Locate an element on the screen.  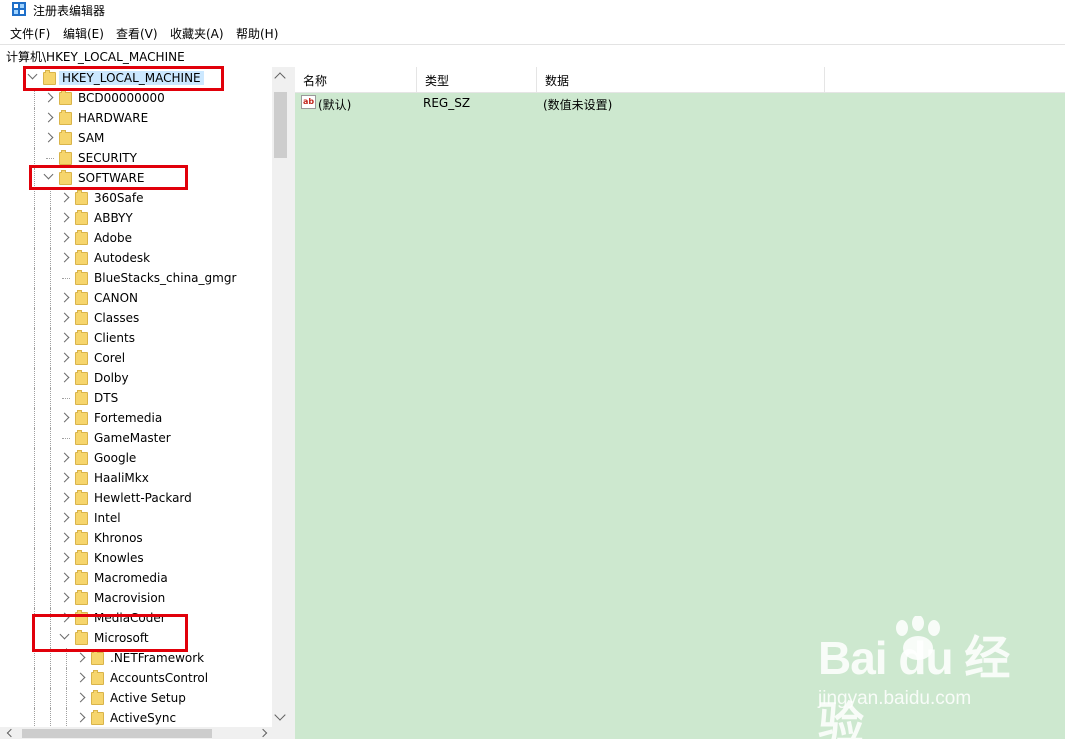
tree-node-macrovision: Macrovision is located at coordinates (136, 598).